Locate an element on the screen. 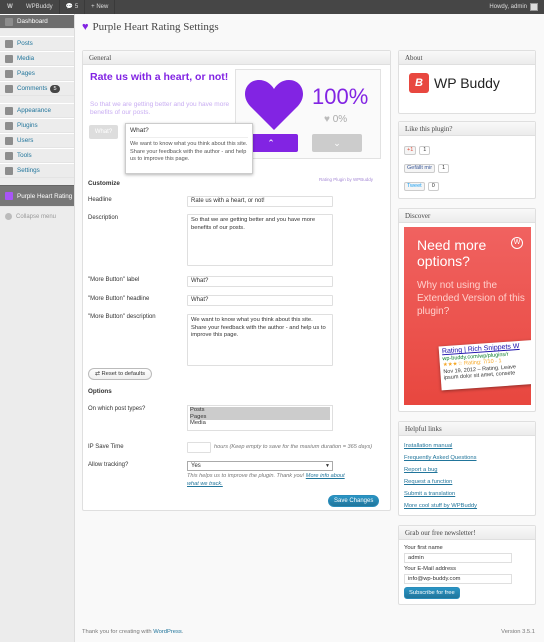 The width and height of the screenshot is (544, 642). new-content-link: + New is located at coordinates (100, 7).